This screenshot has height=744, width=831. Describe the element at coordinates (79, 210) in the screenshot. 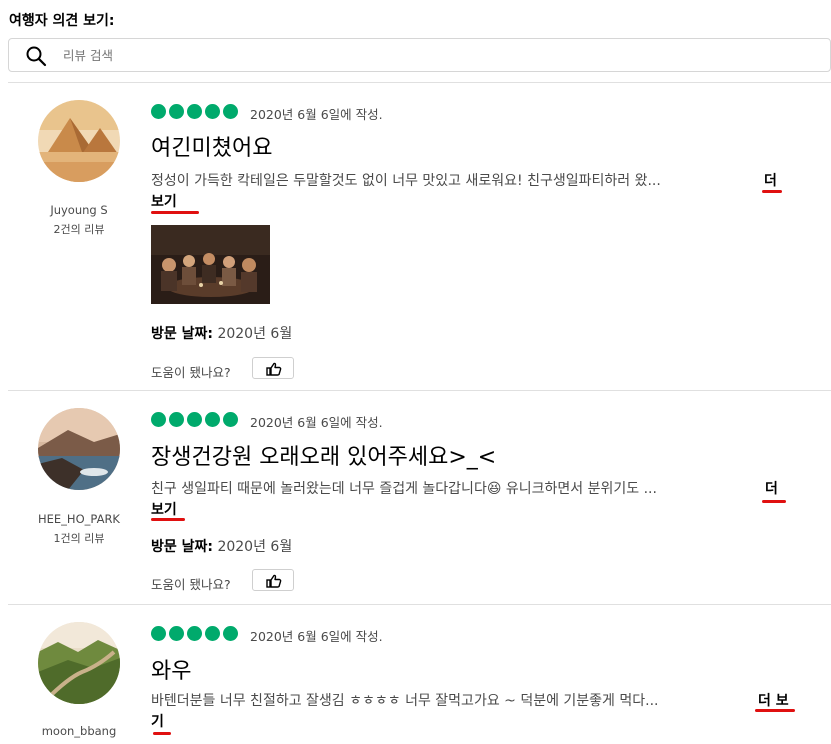

I see `username: Juyoung S` at that location.